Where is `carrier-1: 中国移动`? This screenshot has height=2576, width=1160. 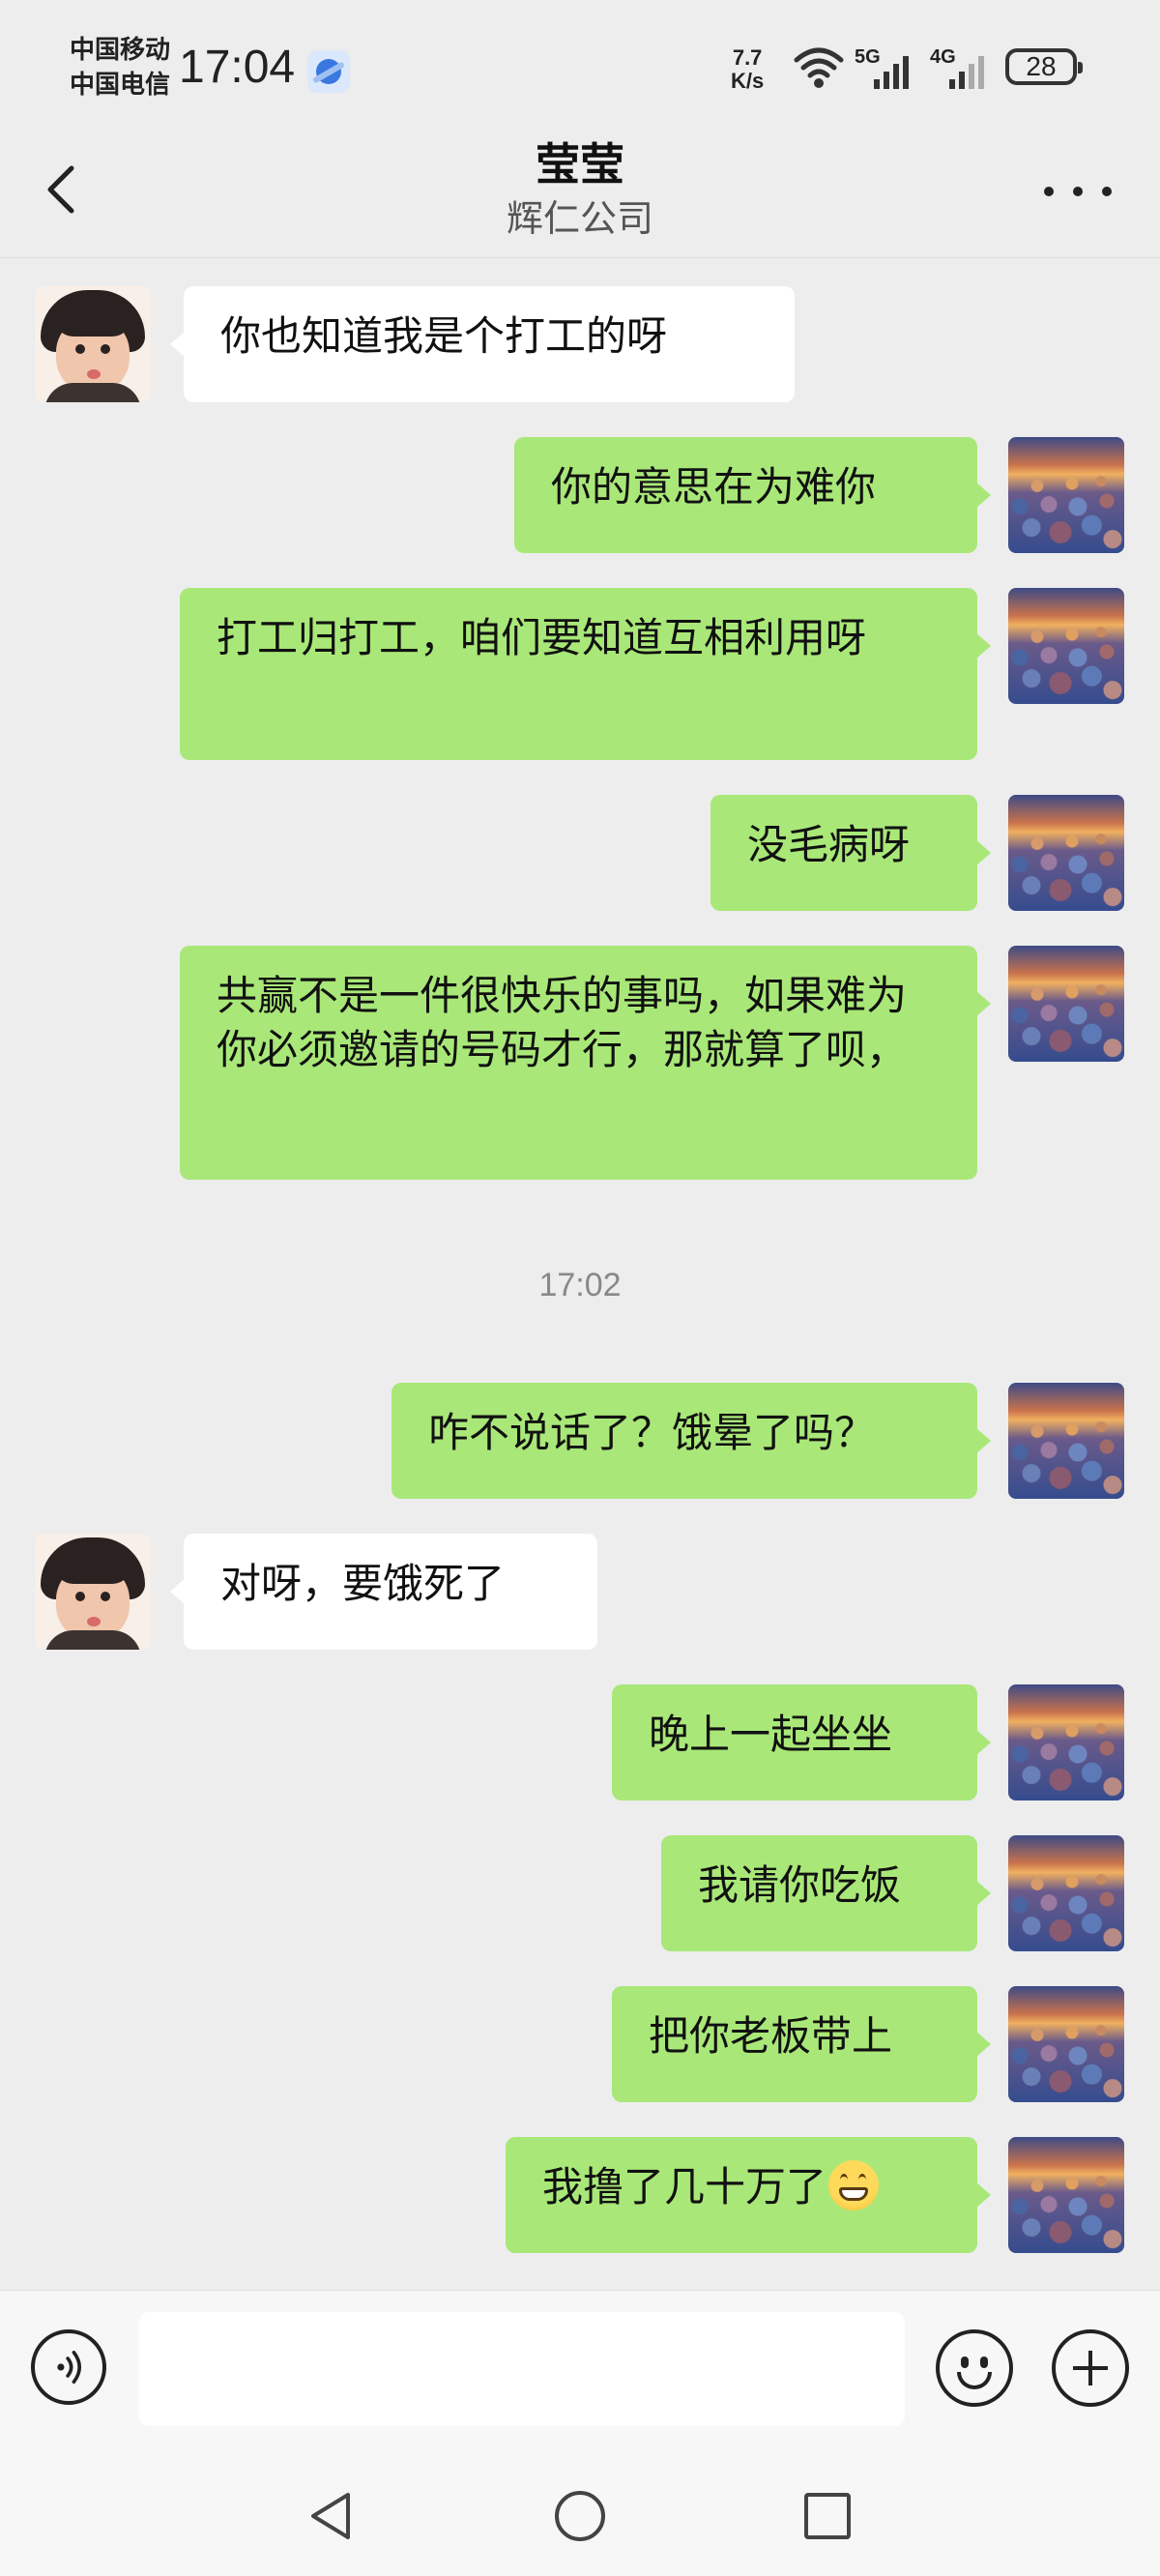
carrier-1: 中国移动 is located at coordinates (121, 50).